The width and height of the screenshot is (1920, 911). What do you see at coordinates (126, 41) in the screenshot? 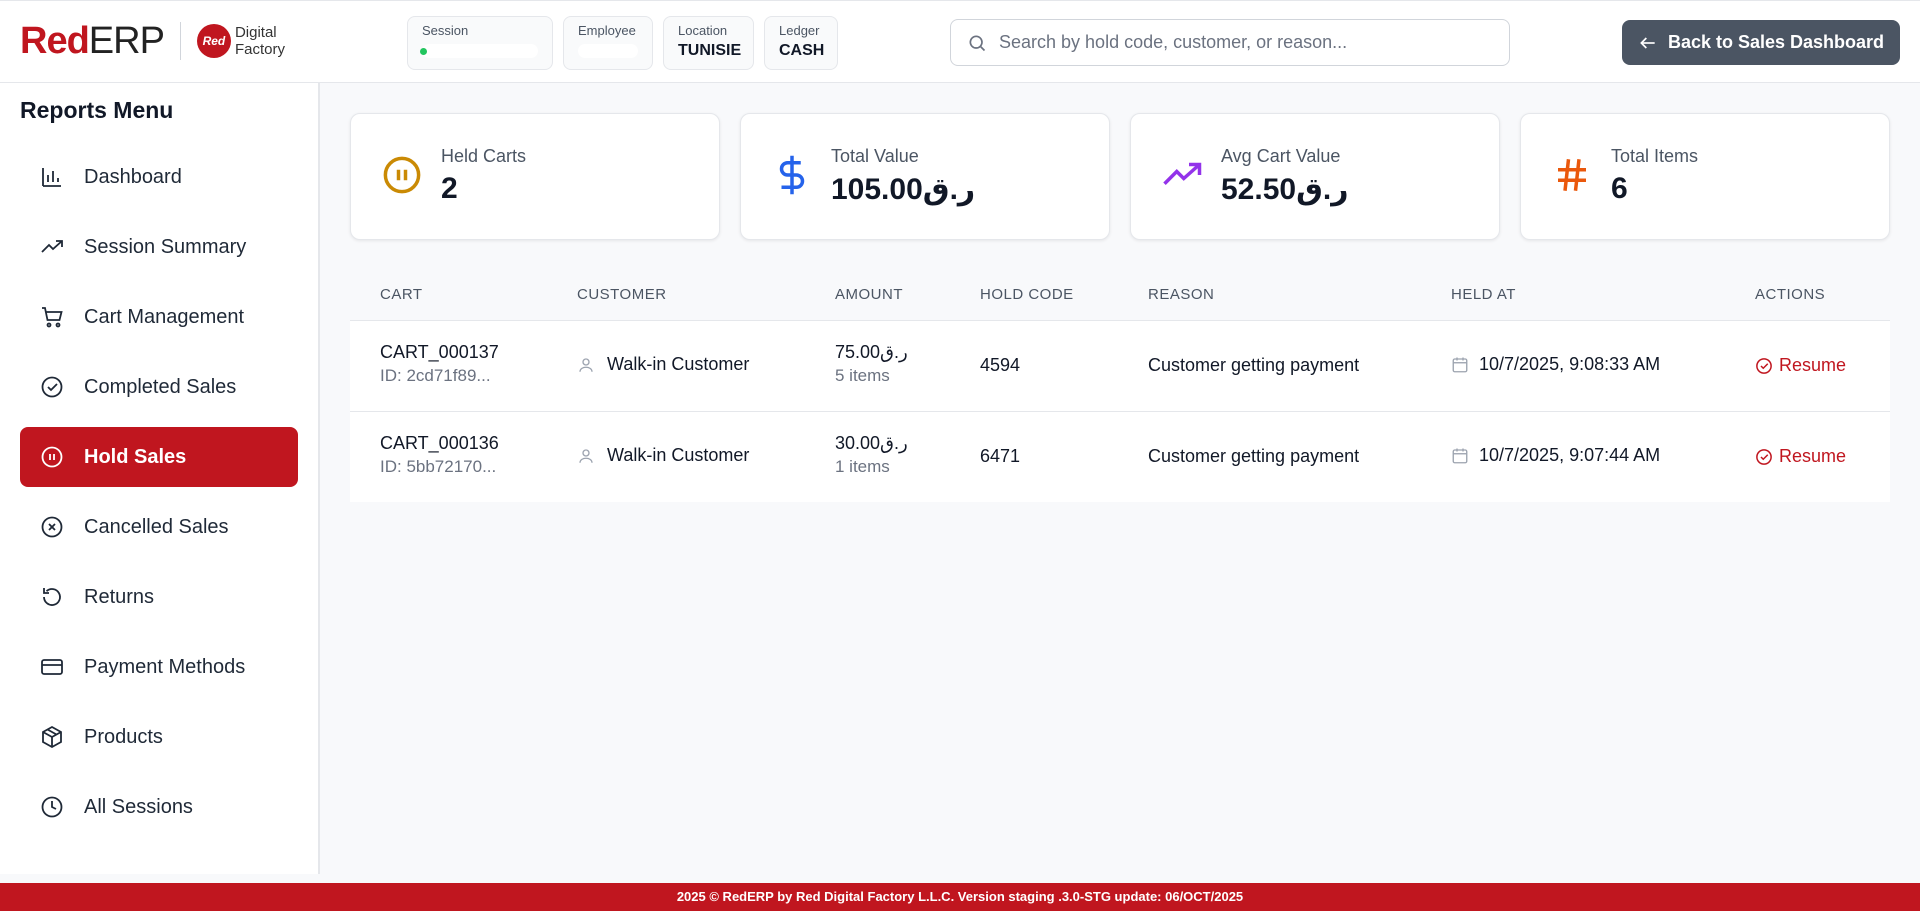
I see `logo-erp-text: ERP` at bounding box center [126, 41].